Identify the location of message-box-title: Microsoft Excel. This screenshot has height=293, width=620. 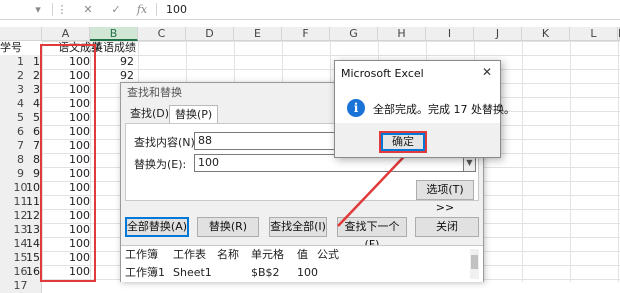
(382, 73).